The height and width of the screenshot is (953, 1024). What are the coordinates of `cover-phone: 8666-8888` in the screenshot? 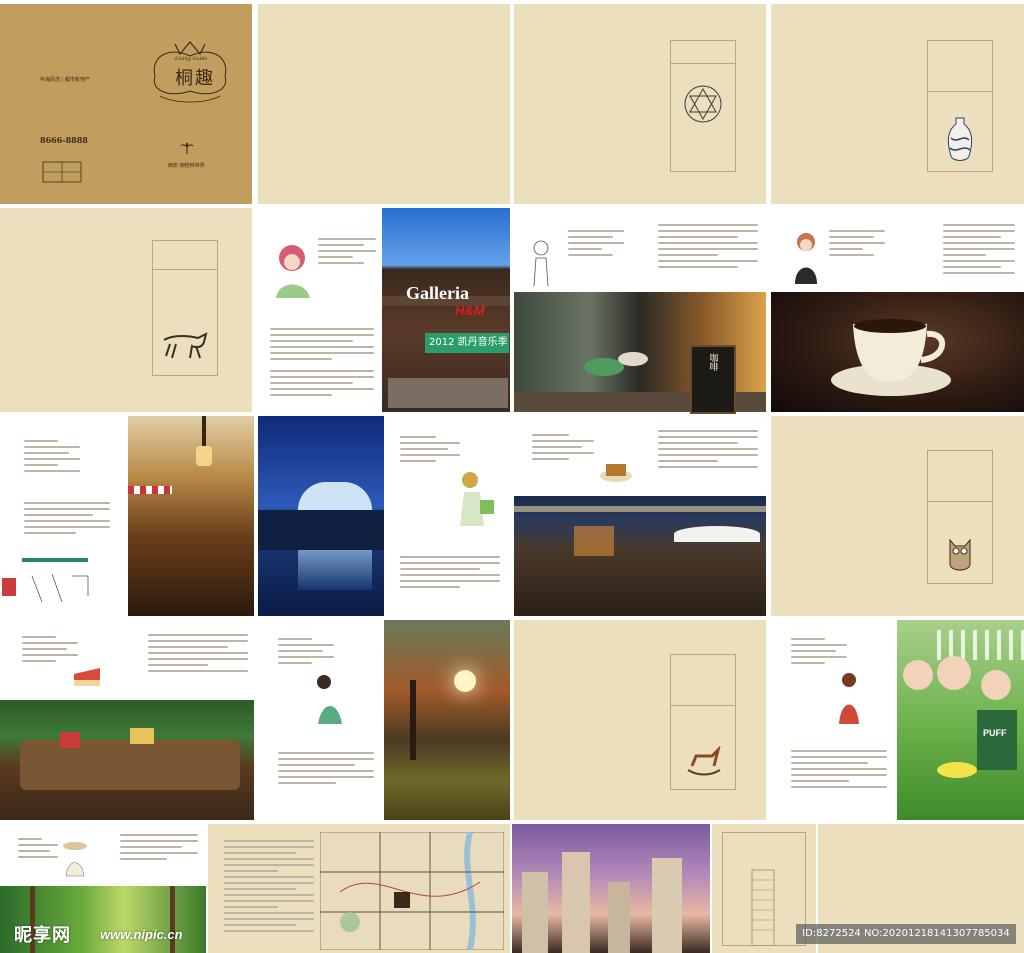 It's located at (64, 140).